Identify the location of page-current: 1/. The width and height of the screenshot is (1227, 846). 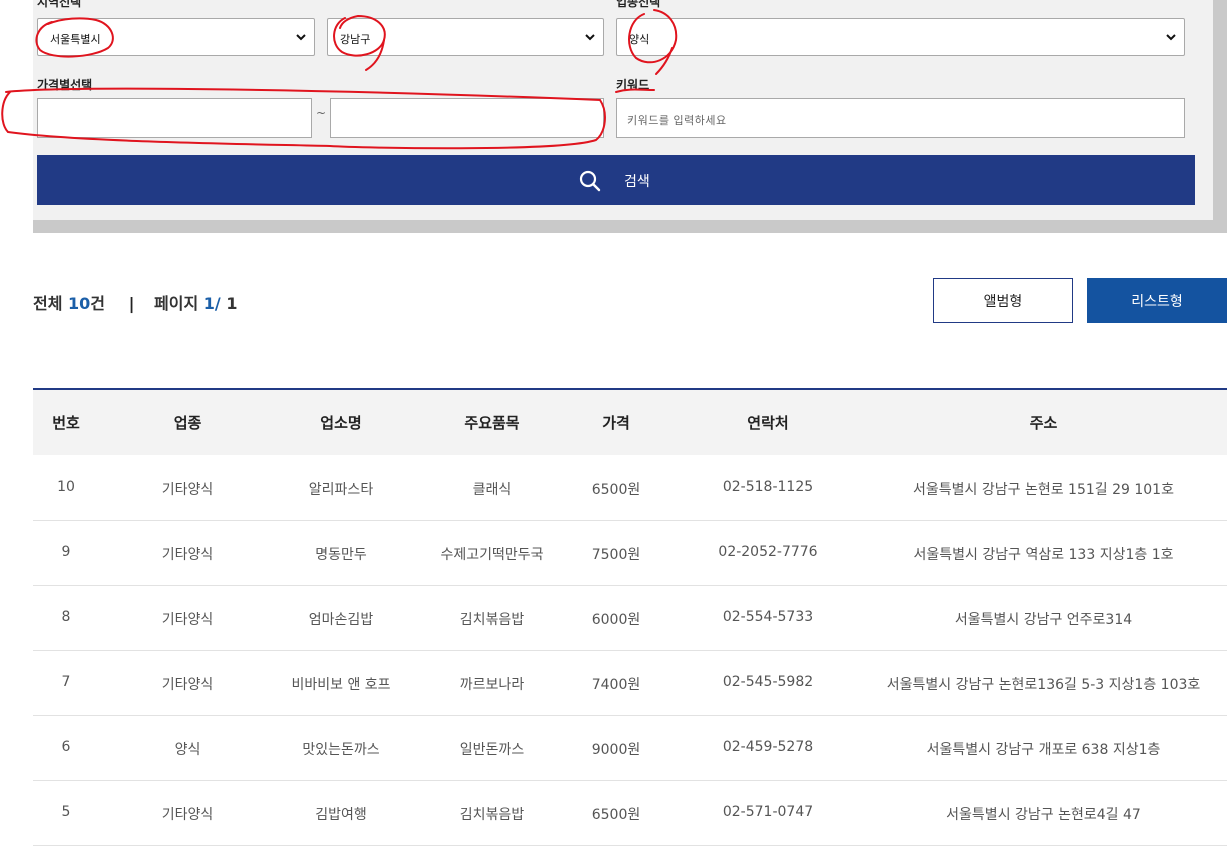
(212, 303).